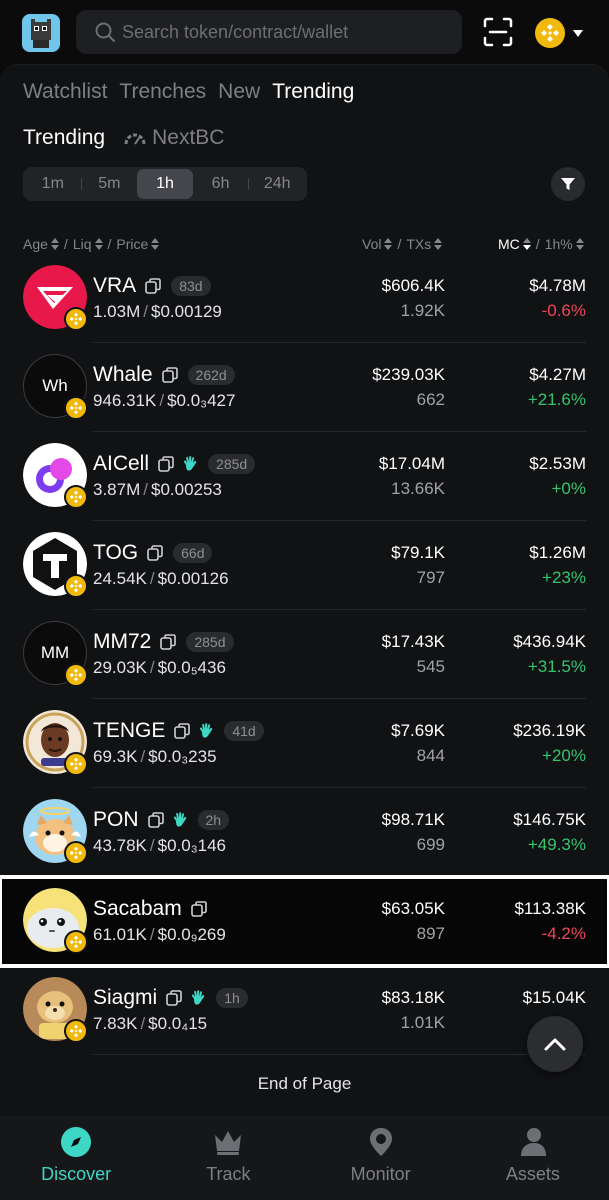  Describe the element at coordinates (150, 909) in the screenshot. I see `token-name-line: Sacabam` at that location.